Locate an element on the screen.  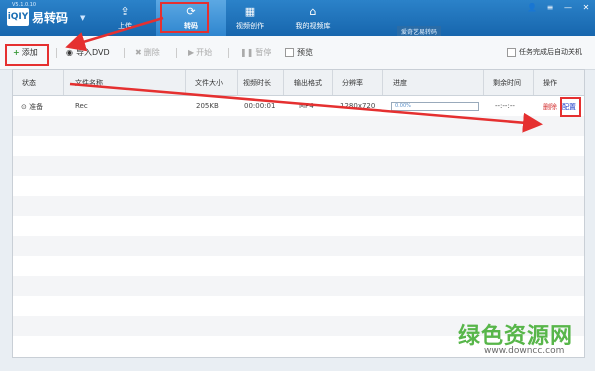
arrow-to-config is located at coordinates (306, 107).